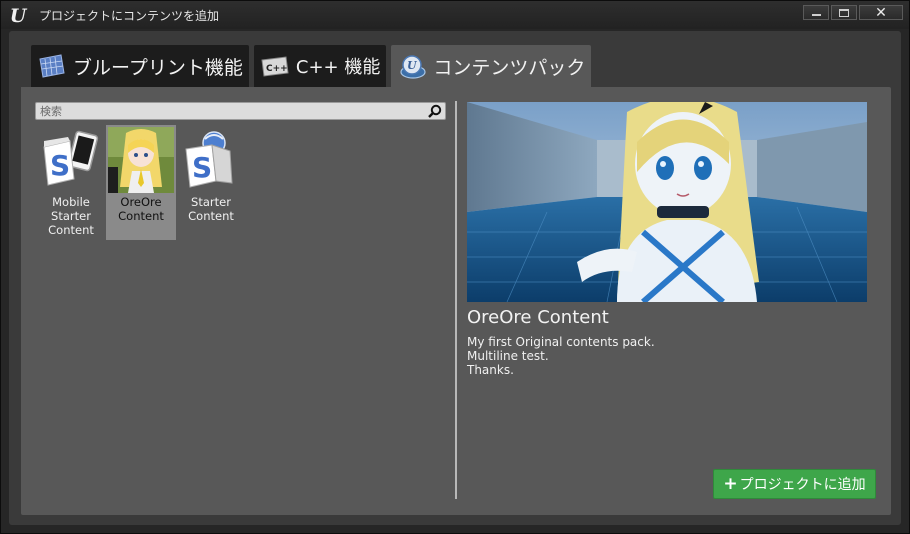  I want to click on tab-cpp-feature: C++ C++ 機能, so click(320, 66).